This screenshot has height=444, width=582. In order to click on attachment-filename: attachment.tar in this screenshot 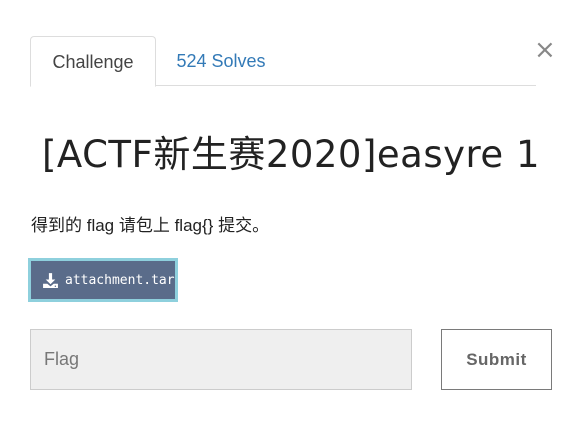, I will do `click(120, 280)`.